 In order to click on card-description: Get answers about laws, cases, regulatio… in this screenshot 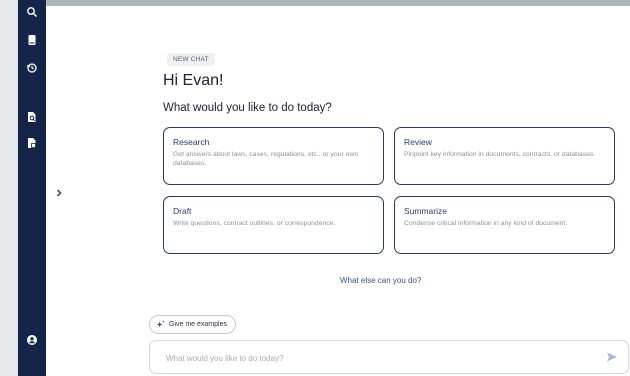, I will do `click(266, 159)`.